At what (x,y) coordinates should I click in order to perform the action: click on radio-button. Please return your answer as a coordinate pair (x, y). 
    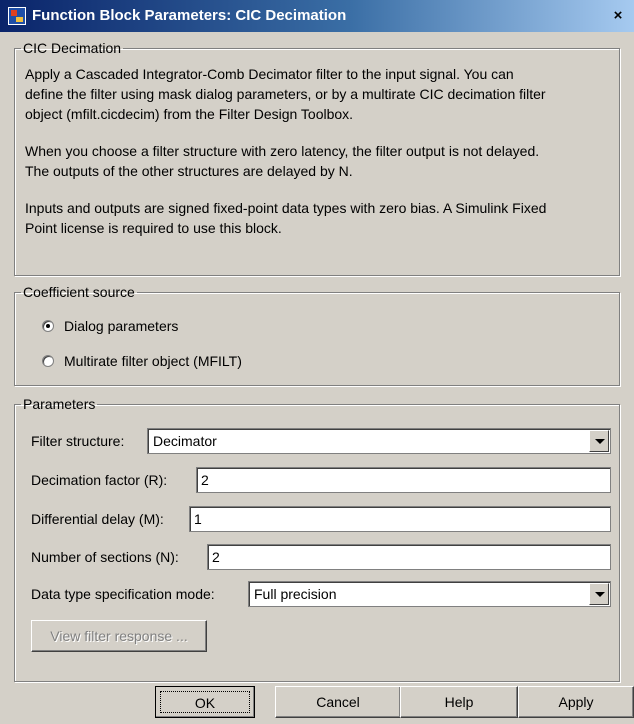
    Looking at the image, I should click on (48, 361).